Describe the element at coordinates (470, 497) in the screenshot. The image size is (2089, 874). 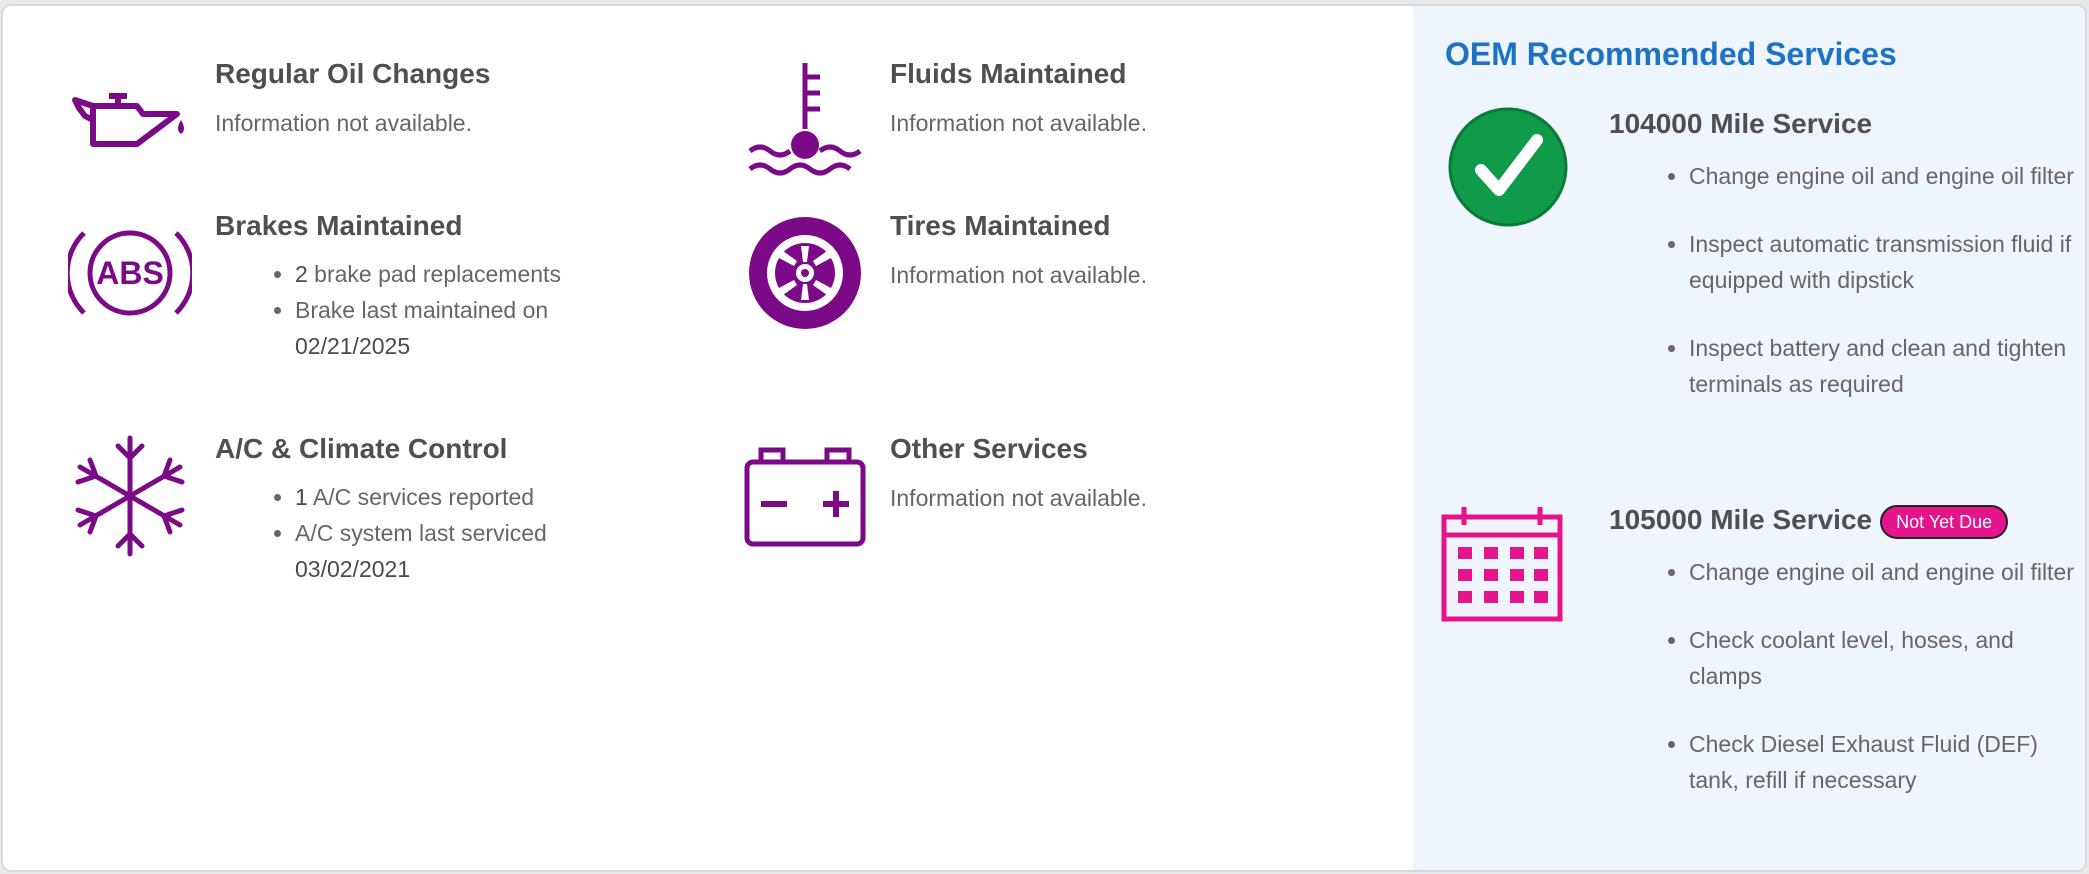
I see `ac-service-count: 1 A/C services reported` at that location.